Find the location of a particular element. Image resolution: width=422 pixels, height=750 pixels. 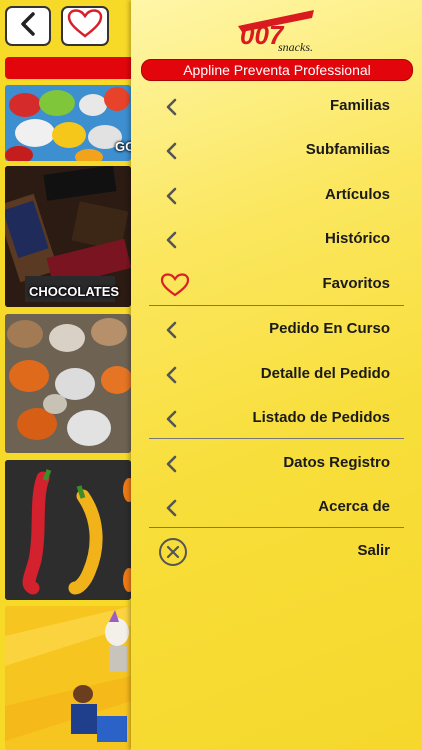

category-tile-dragees is located at coordinates (68, 383).